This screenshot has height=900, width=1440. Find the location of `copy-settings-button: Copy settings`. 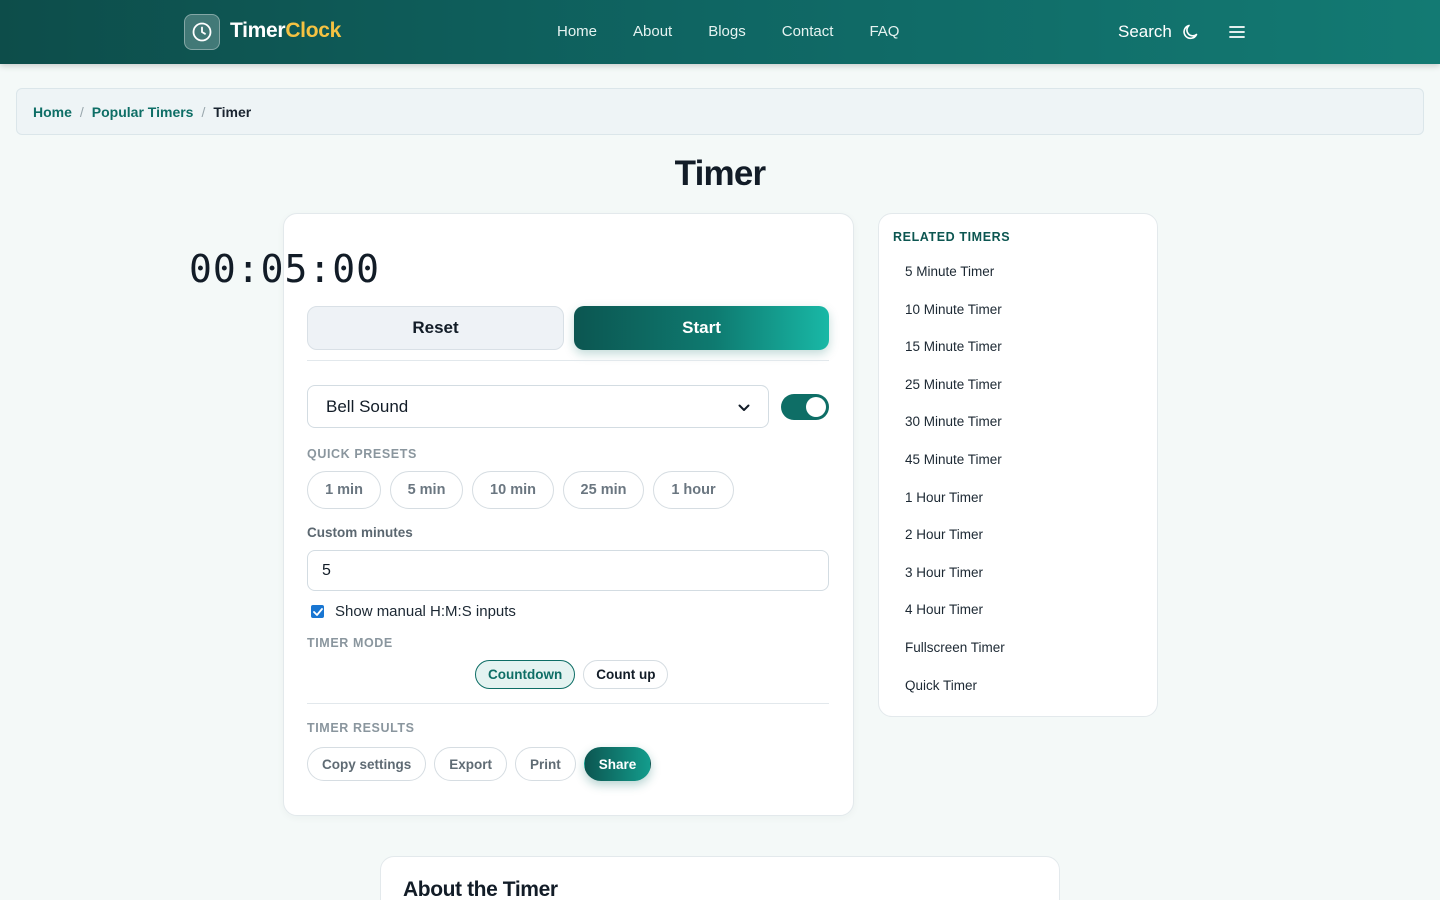

copy-settings-button: Copy settings is located at coordinates (367, 764).